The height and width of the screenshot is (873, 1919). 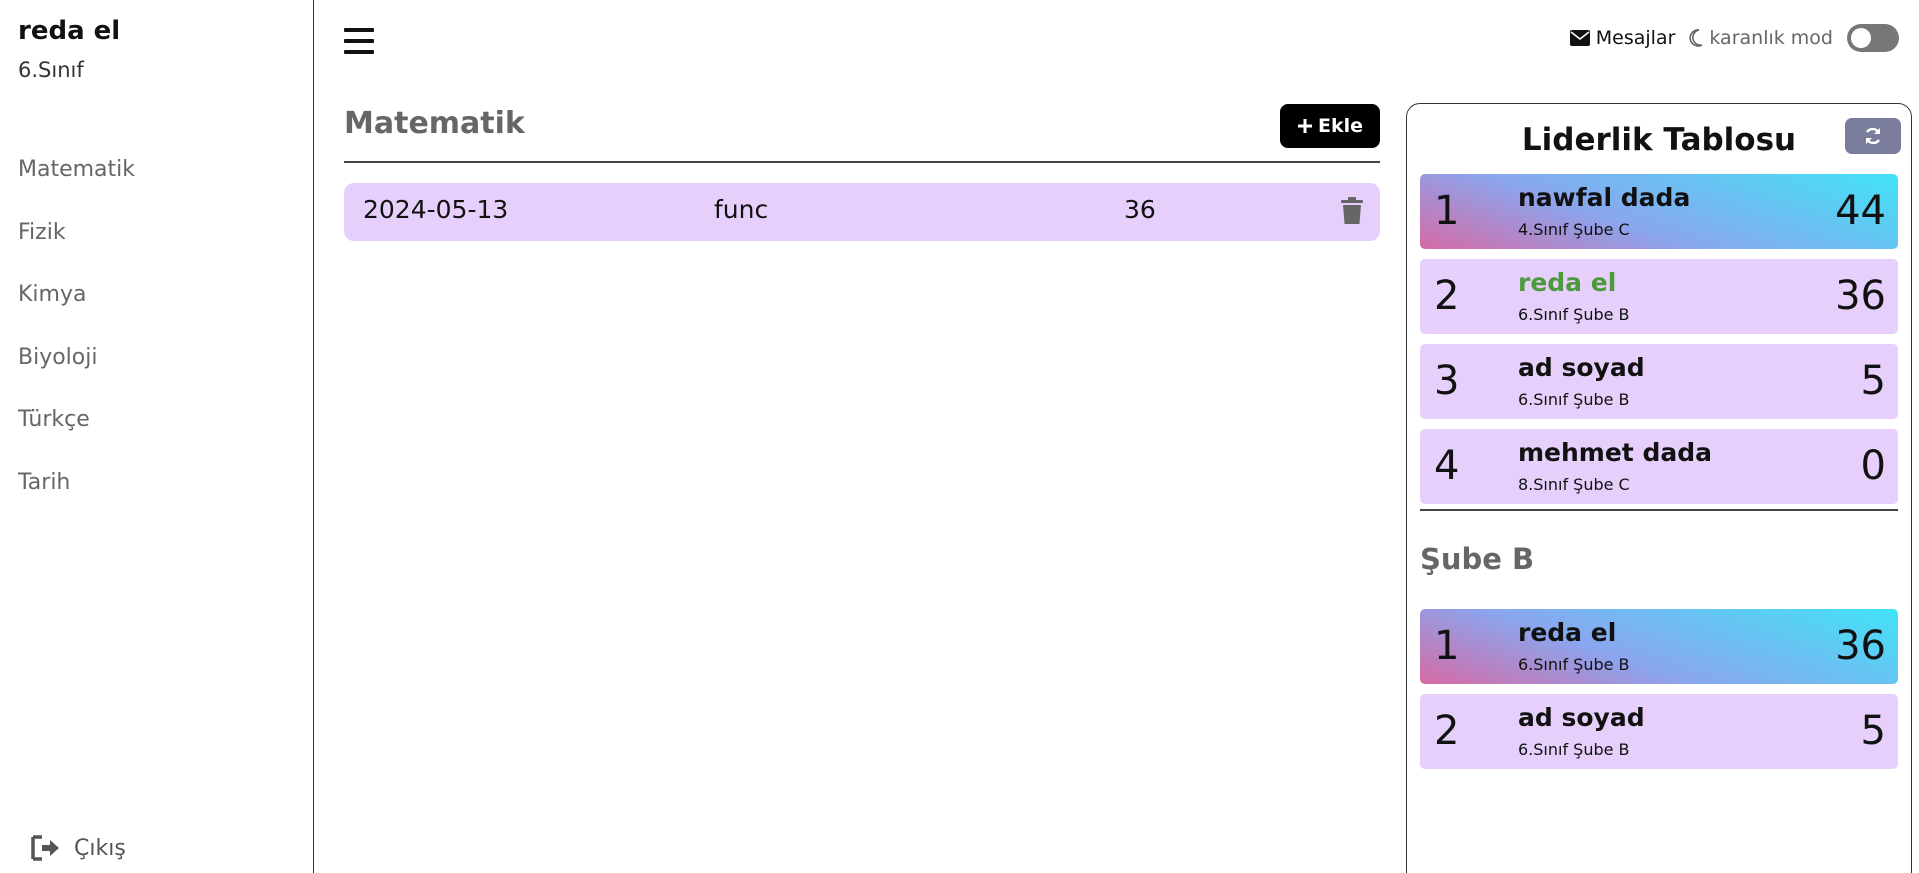 I want to click on sidebar-item-biyoloji: Biyoloji, so click(x=76, y=374).